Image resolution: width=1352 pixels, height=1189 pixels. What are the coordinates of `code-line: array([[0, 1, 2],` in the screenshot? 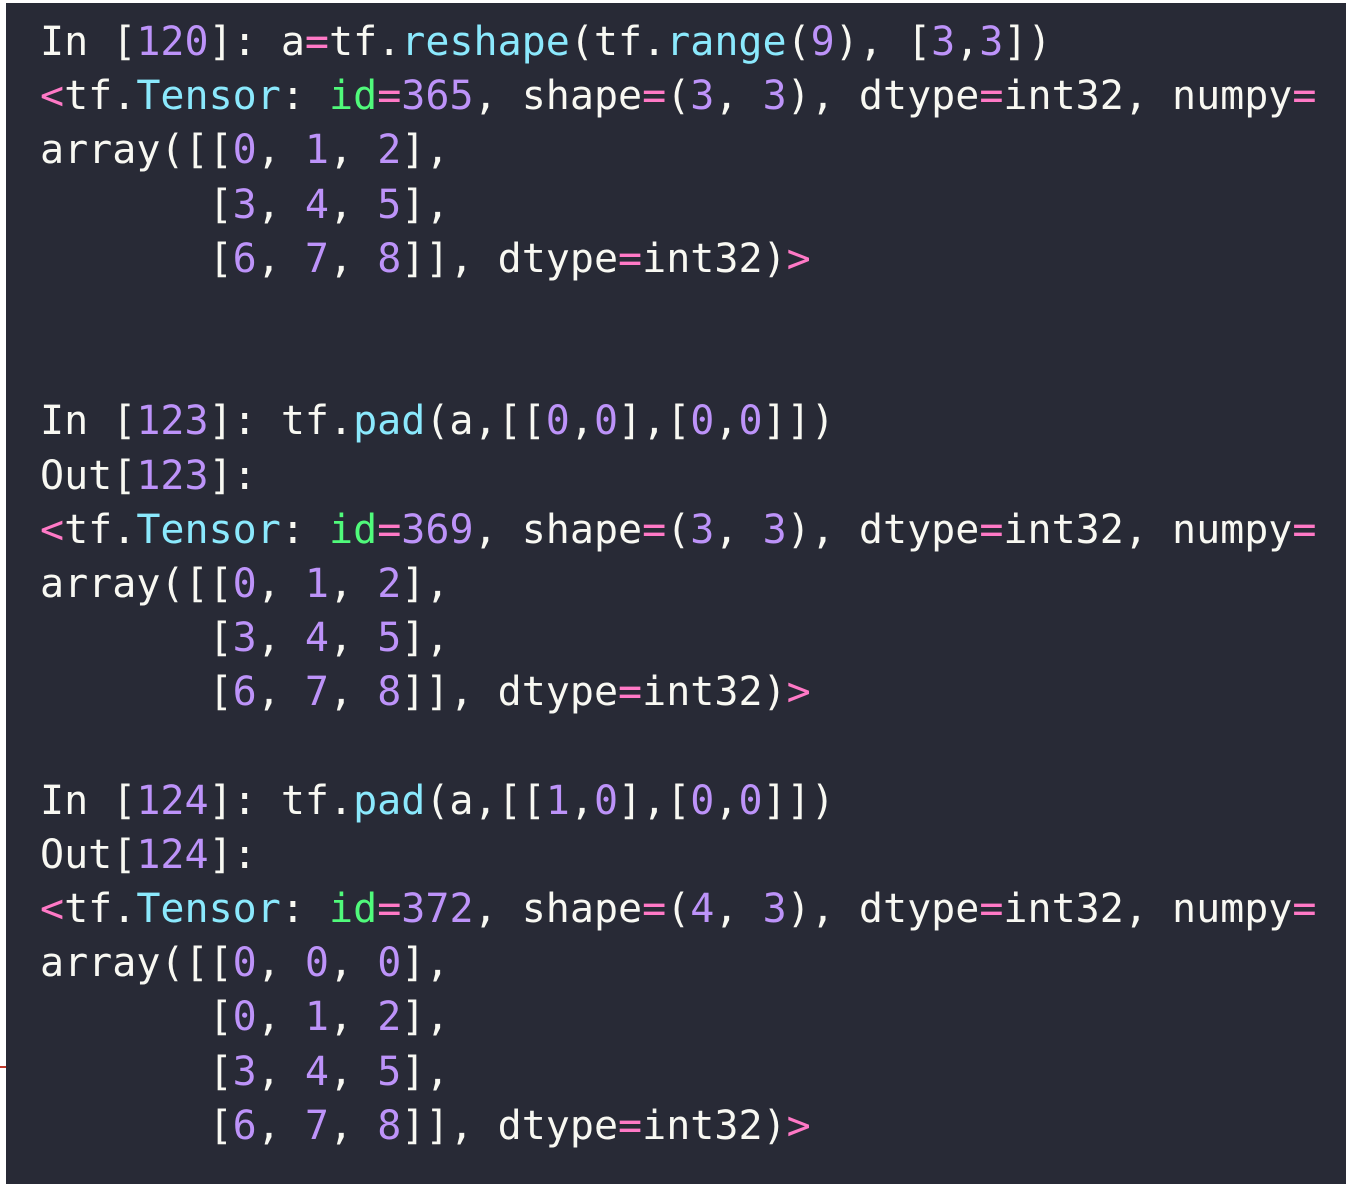 It's located at (693, 150).